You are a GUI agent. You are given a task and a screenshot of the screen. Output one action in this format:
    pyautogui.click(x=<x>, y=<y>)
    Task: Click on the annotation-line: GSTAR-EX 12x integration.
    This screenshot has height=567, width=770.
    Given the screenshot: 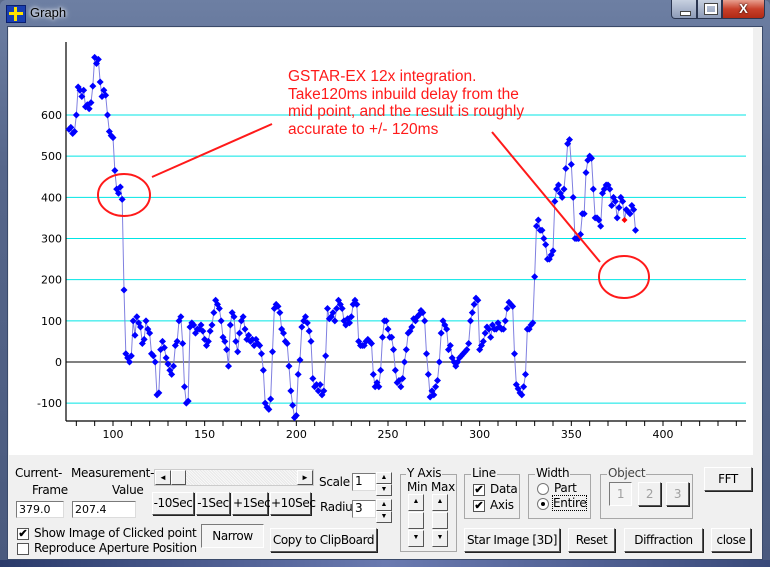 What is the action you would take?
    pyautogui.click(x=382, y=76)
    